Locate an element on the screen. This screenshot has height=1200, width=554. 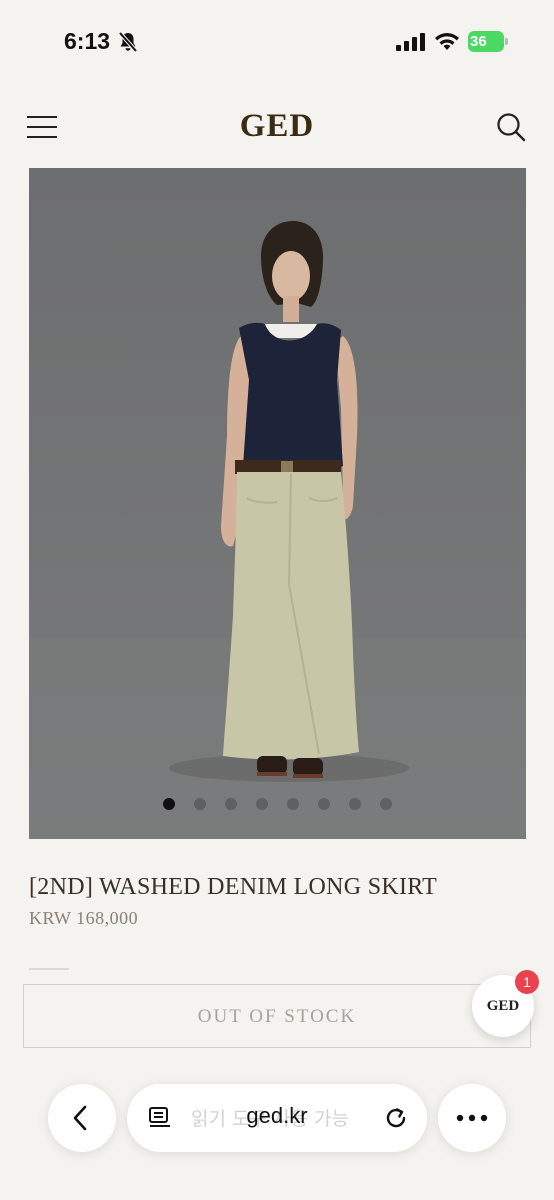
site-header: GED is located at coordinates (277, 128).